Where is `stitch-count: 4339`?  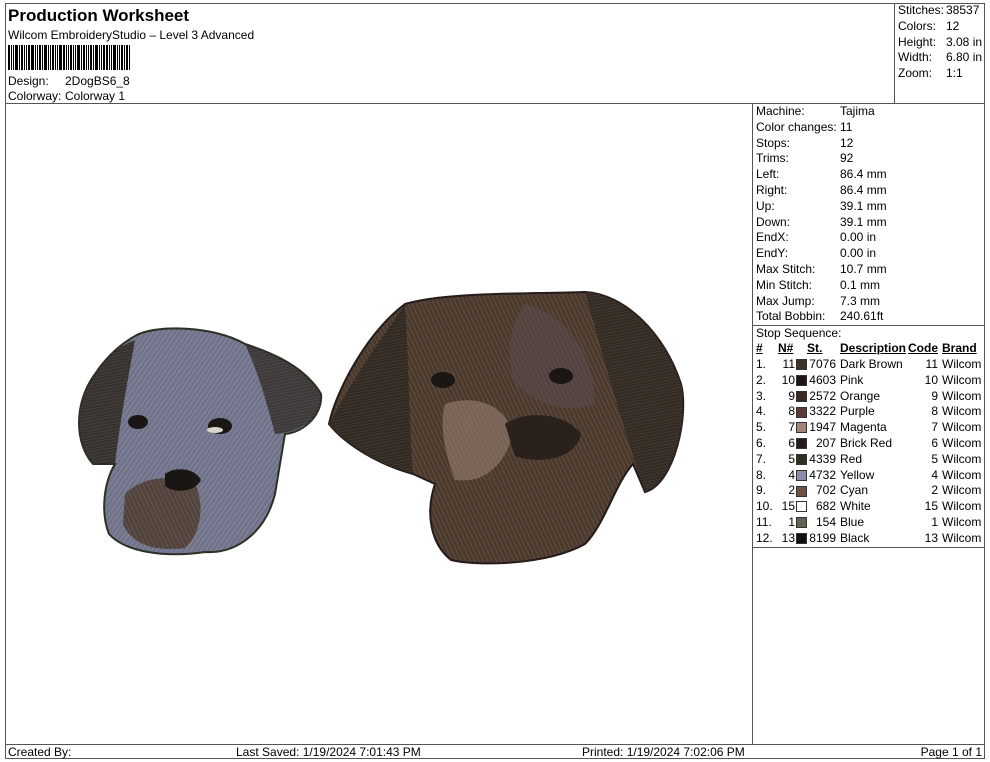
stitch-count: 4339 is located at coordinates (822, 458).